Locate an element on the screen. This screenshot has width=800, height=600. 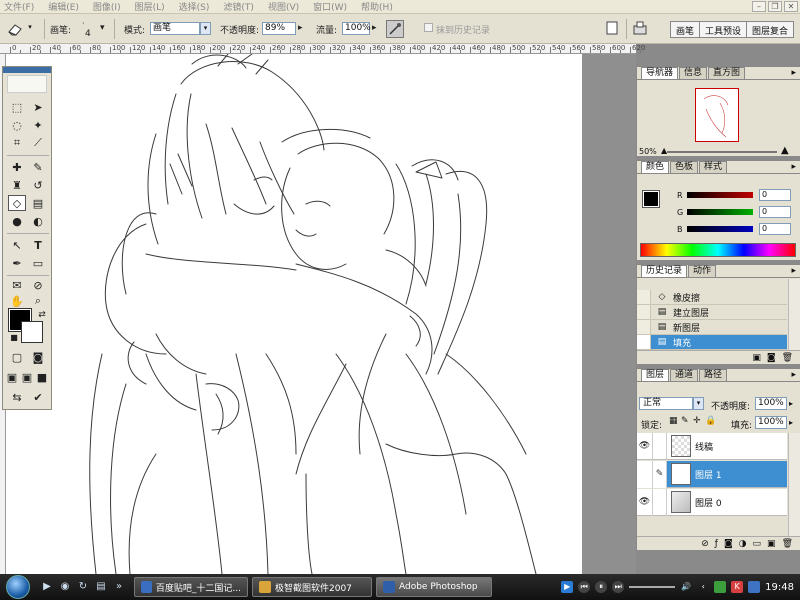
mode-dropdown-arrow-icon: ▾ is located at coordinates (205, 28).